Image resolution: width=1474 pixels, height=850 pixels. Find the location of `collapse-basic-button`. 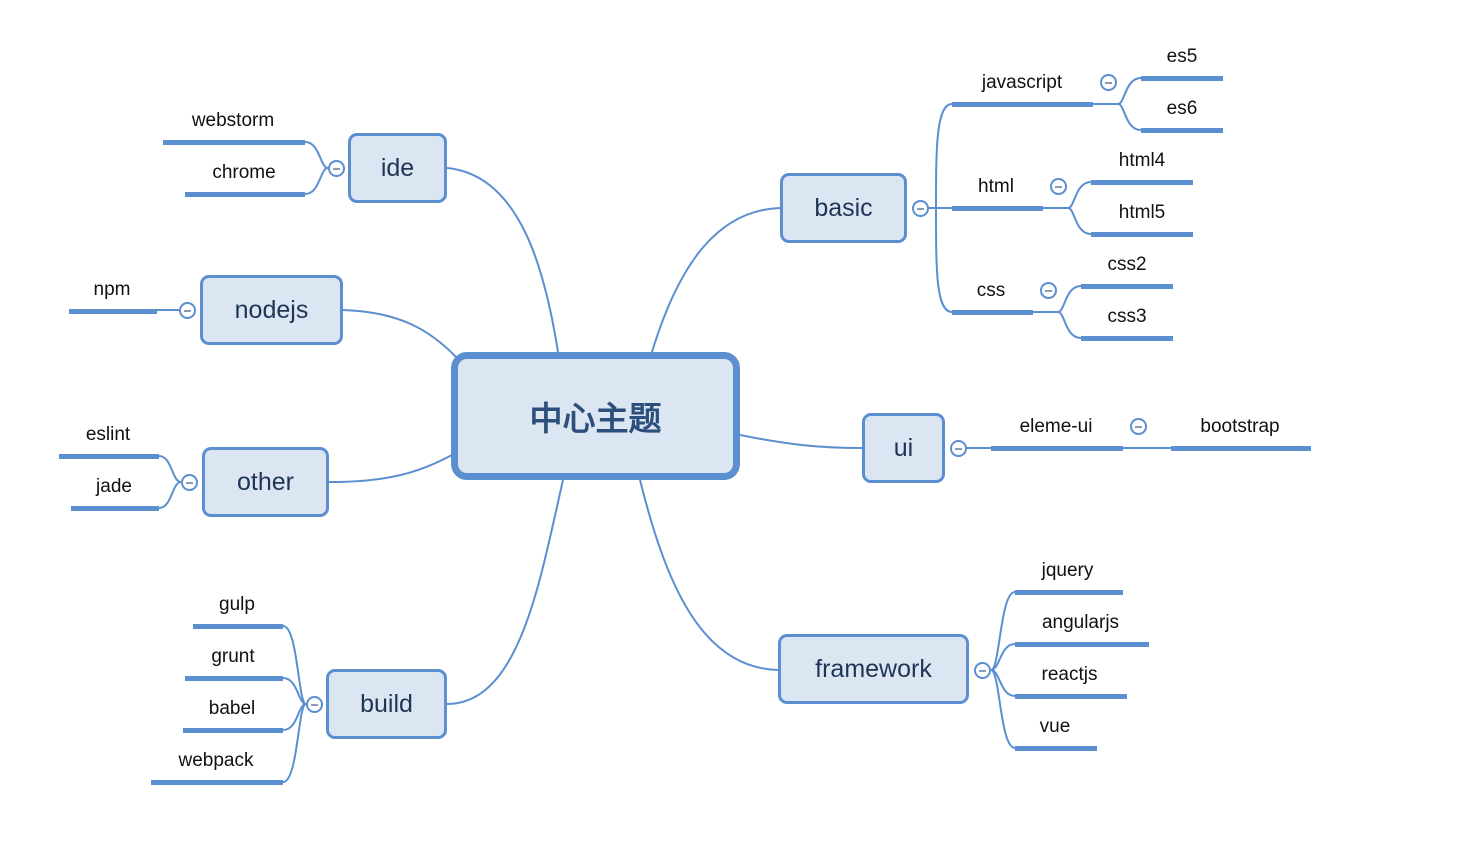

collapse-basic-button is located at coordinates (920, 208).